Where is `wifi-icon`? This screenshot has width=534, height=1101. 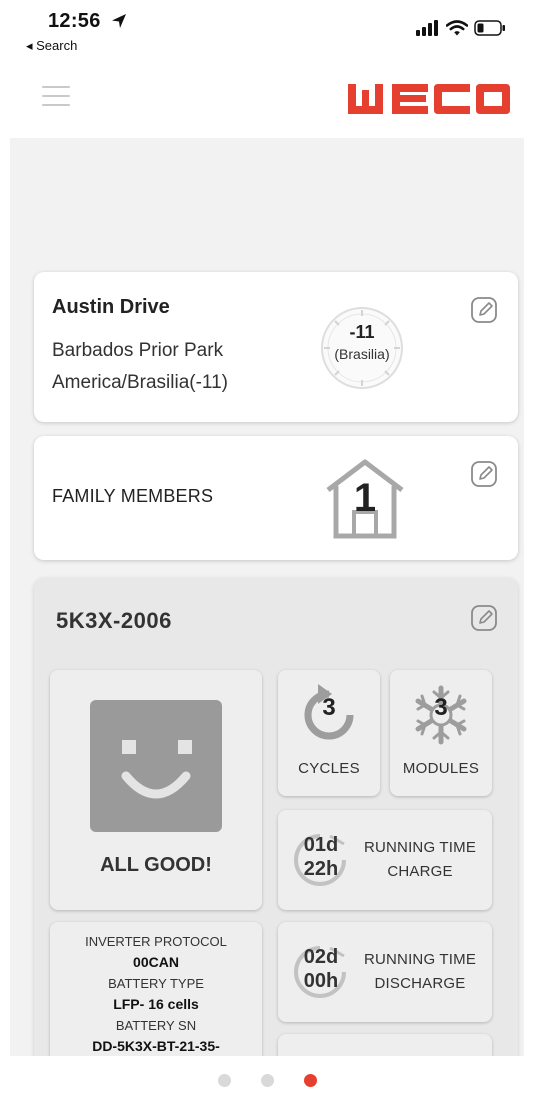 wifi-icon is located at coordinates (457, 28).